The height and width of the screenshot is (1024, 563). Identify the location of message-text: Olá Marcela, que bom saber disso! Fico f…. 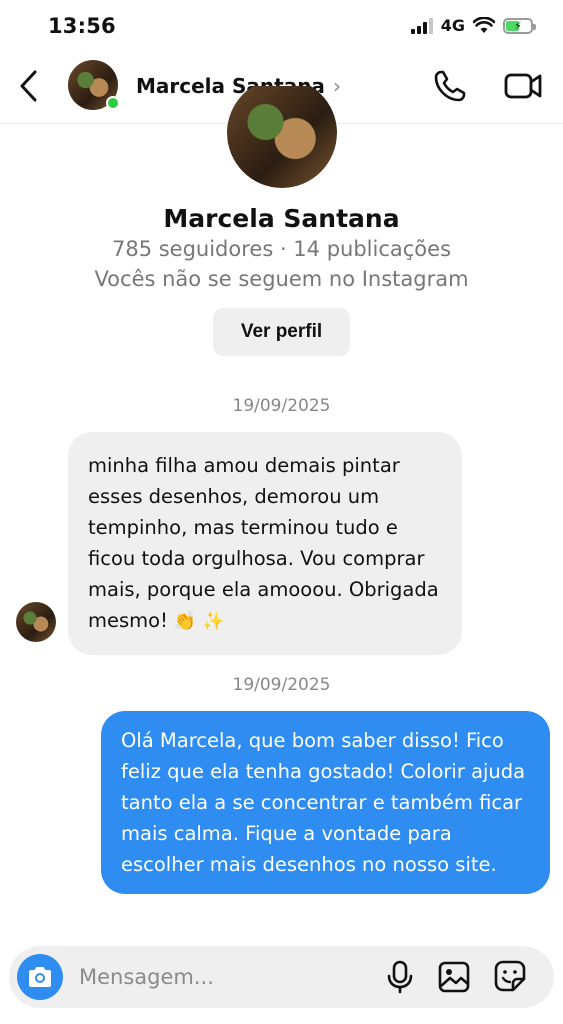
(323, 802).